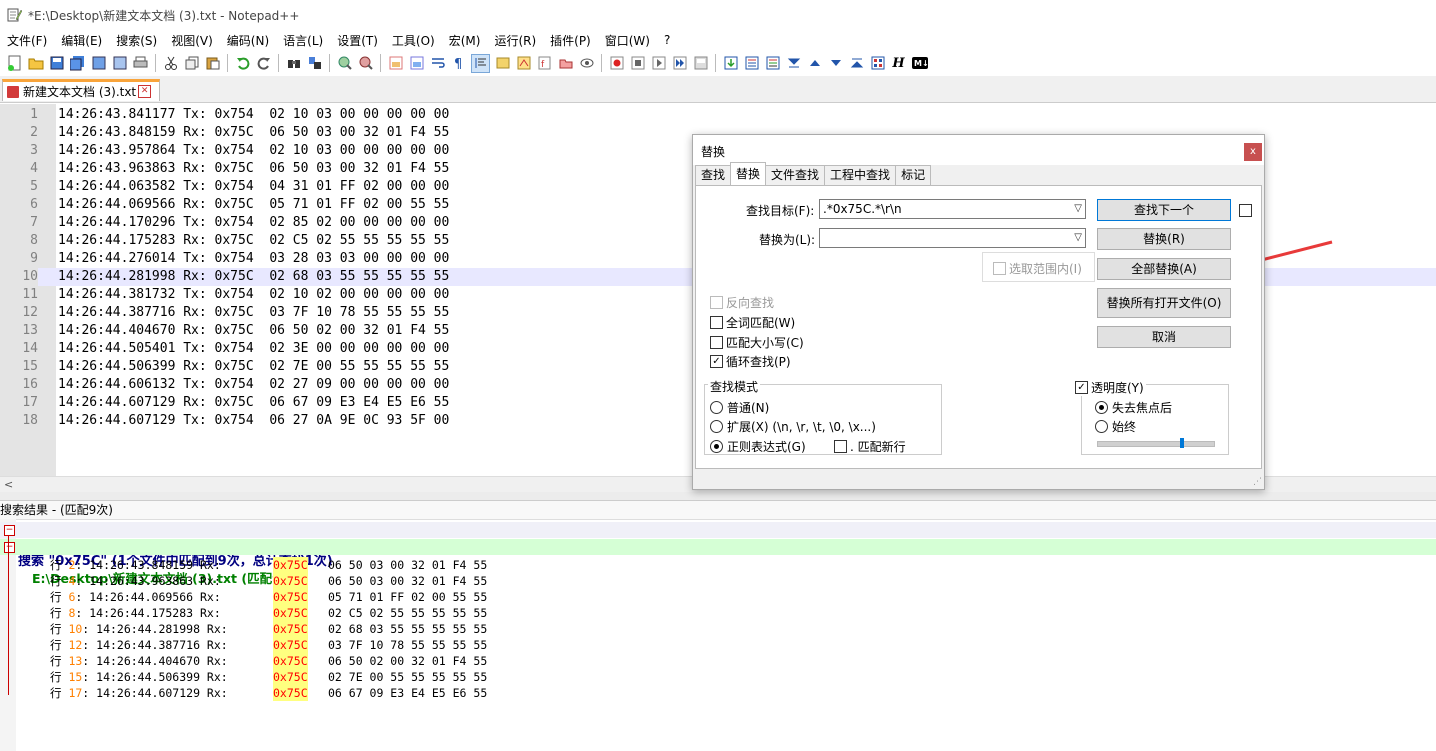 The height and width of the screenshot is (751, 1436). Describe the element at coordinates (793, 426) in the screenshot. I see `mode-extended-radio: 扩展(X) (\n, \r, \t, \0, \x...)` at that location.